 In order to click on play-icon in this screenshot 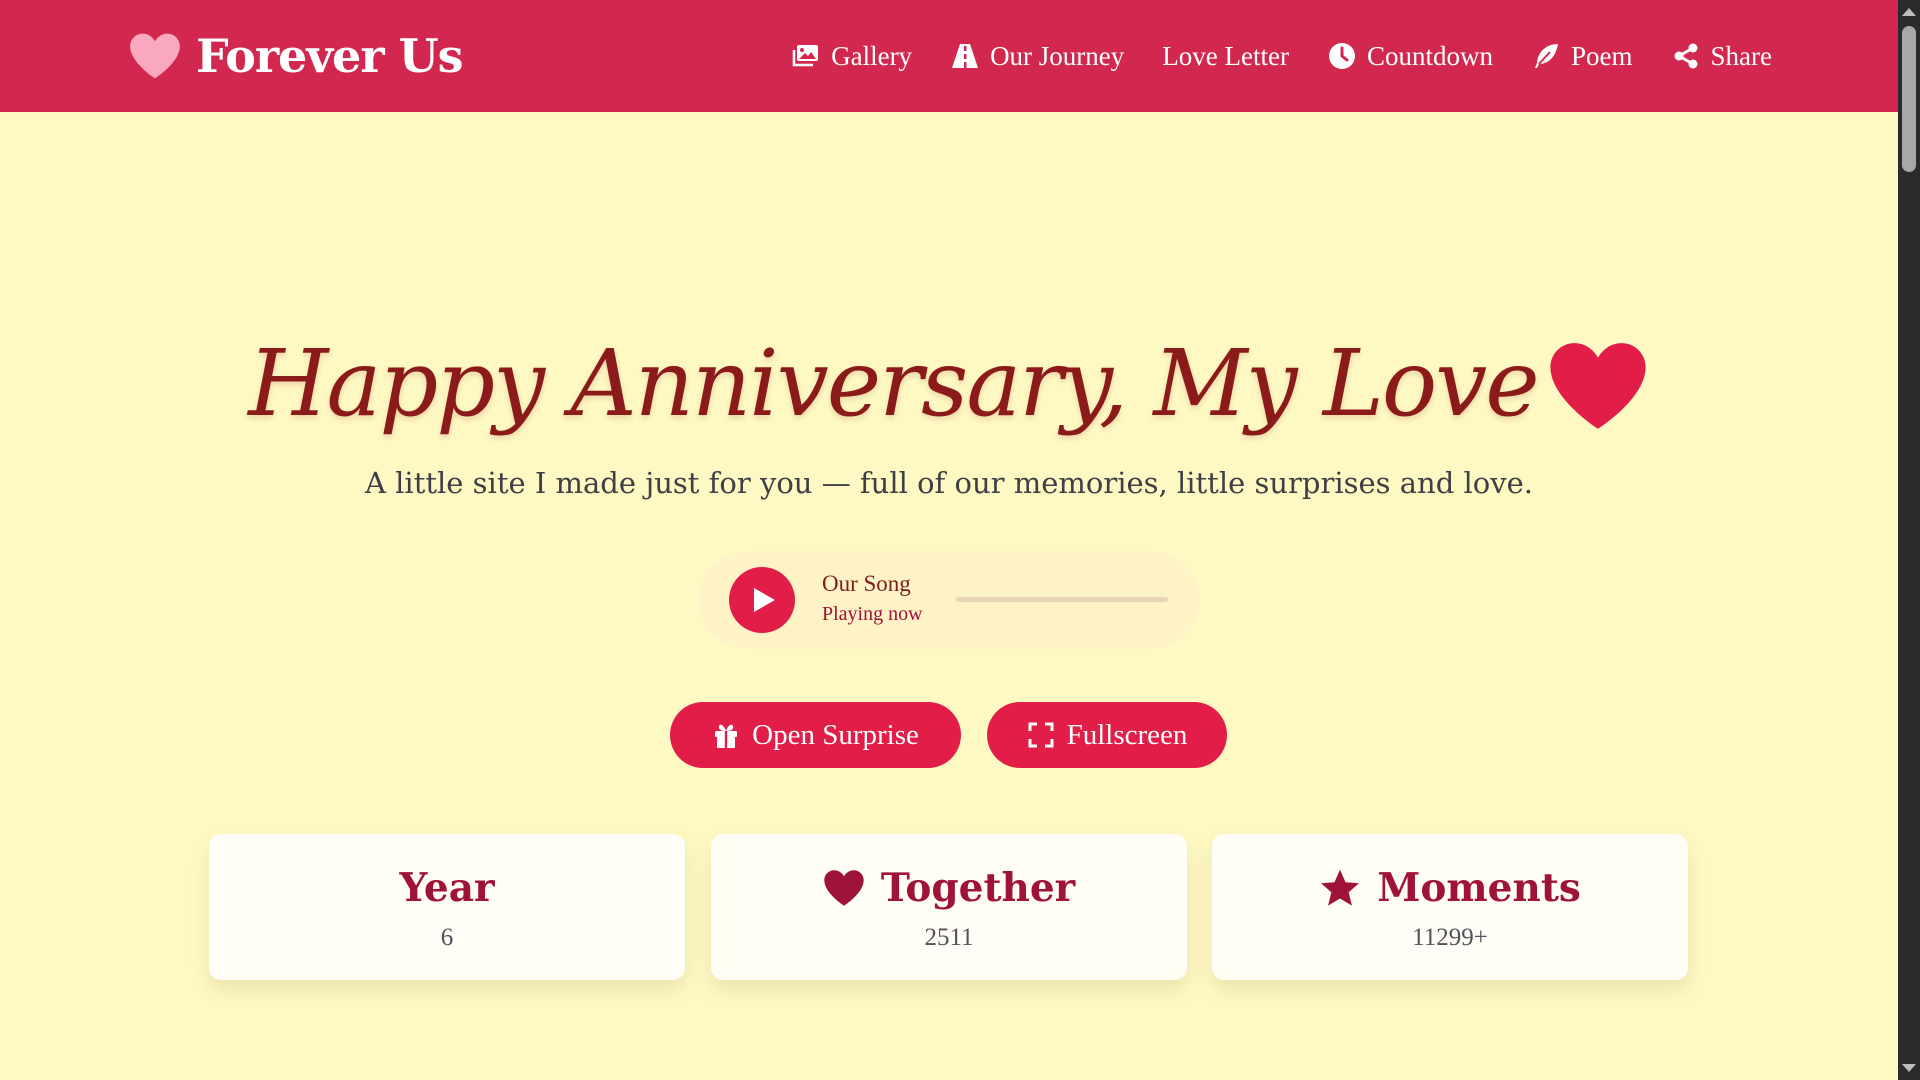, I will do `click(764, 600)`.